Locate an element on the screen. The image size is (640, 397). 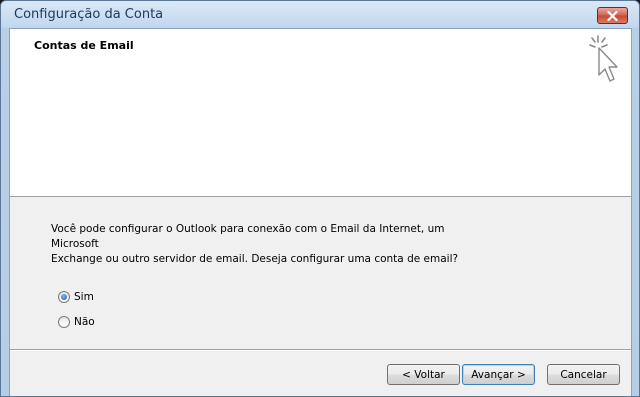
close-button is located at coordinates (612, 15).